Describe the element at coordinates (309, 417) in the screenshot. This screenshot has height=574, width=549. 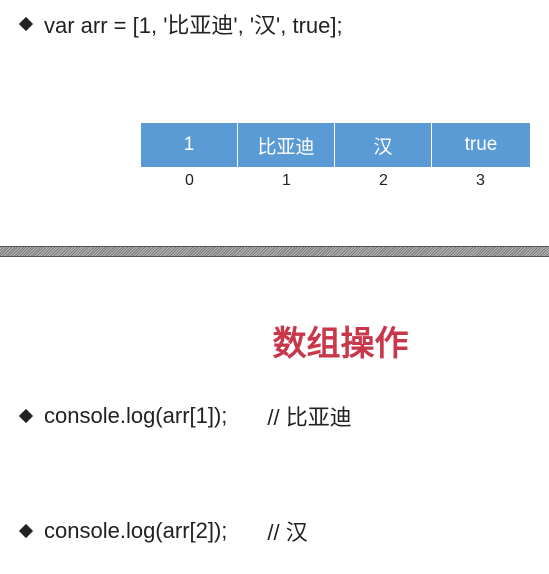
I see `example-comment: // 比亚迪` at that location.